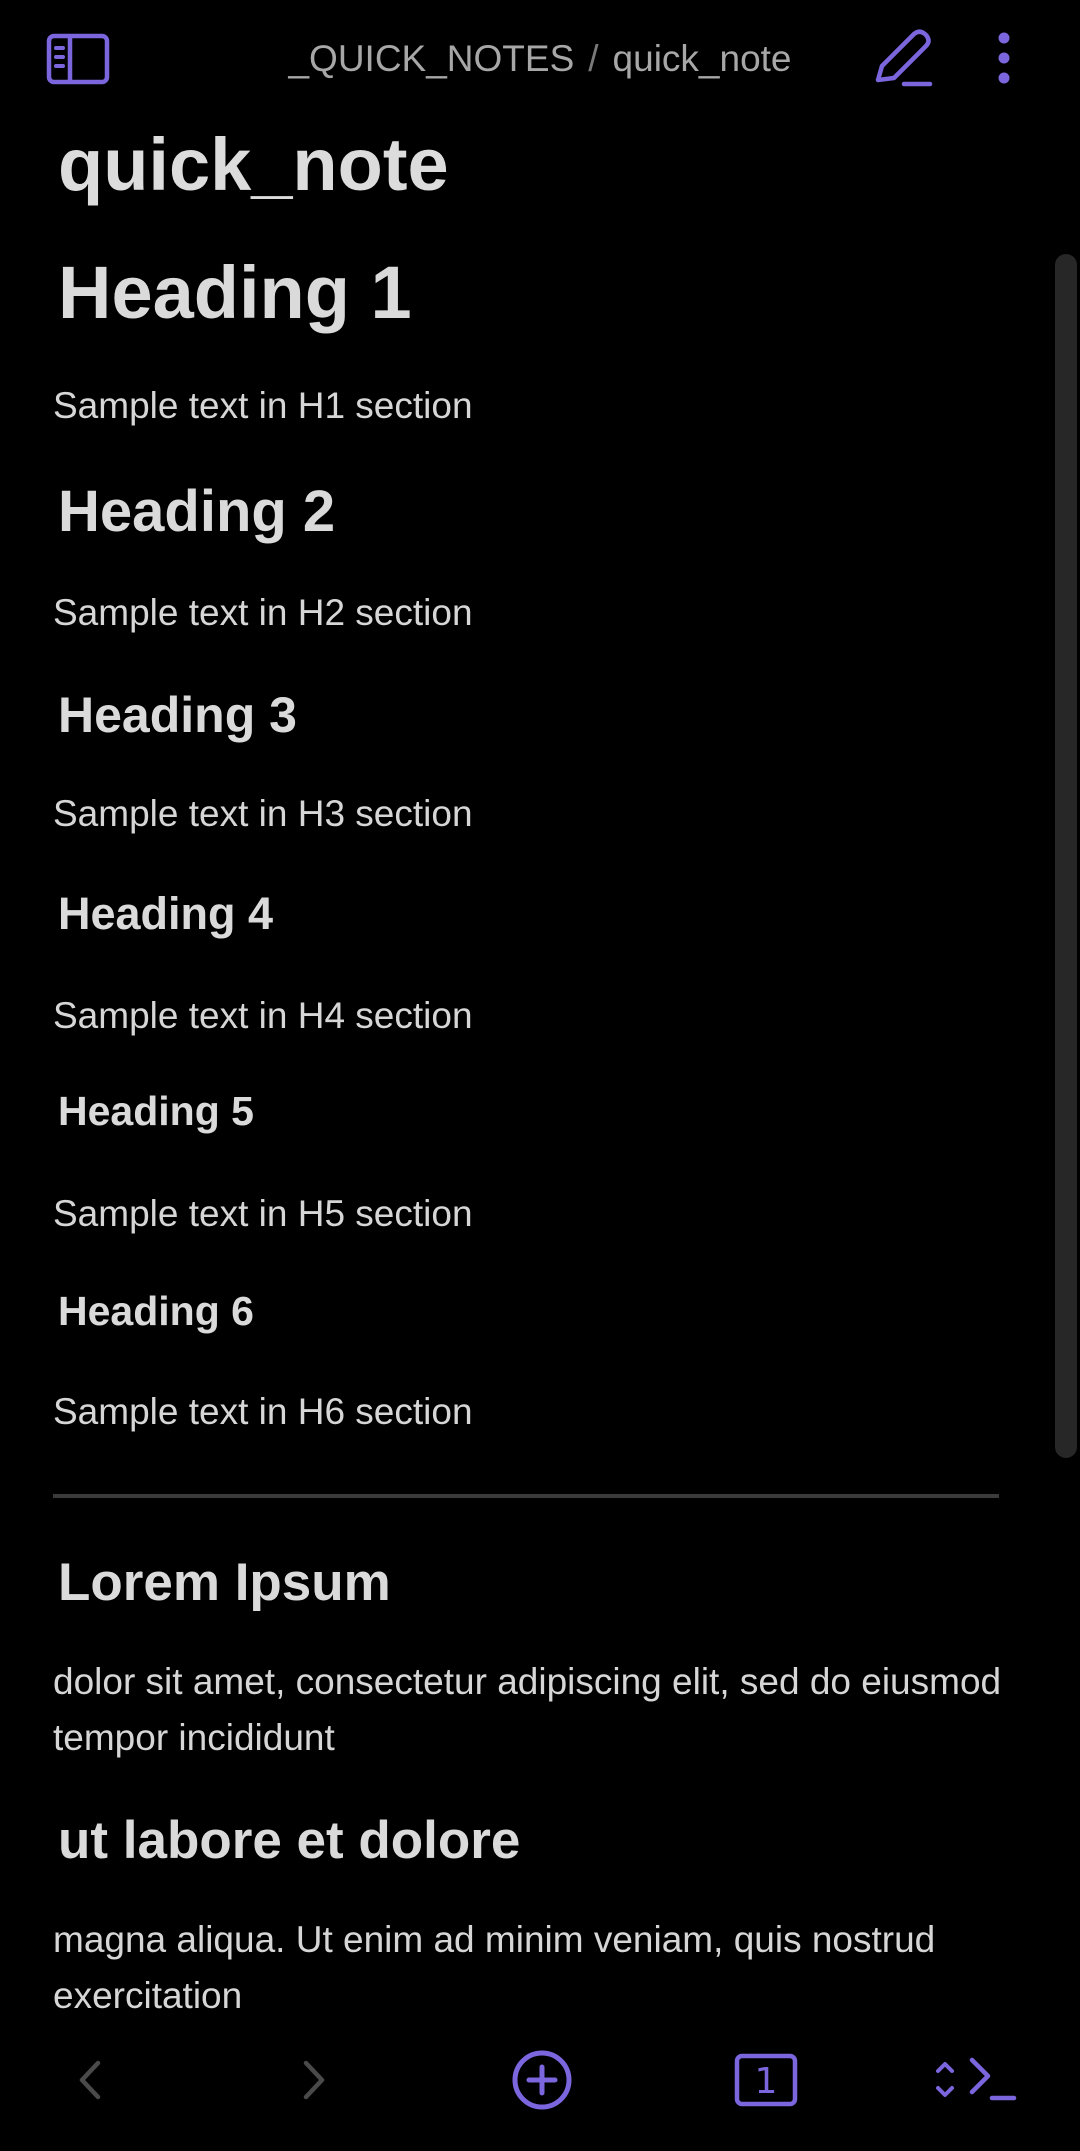  I want to click on more-vertical-icon, so click(1004, 59).